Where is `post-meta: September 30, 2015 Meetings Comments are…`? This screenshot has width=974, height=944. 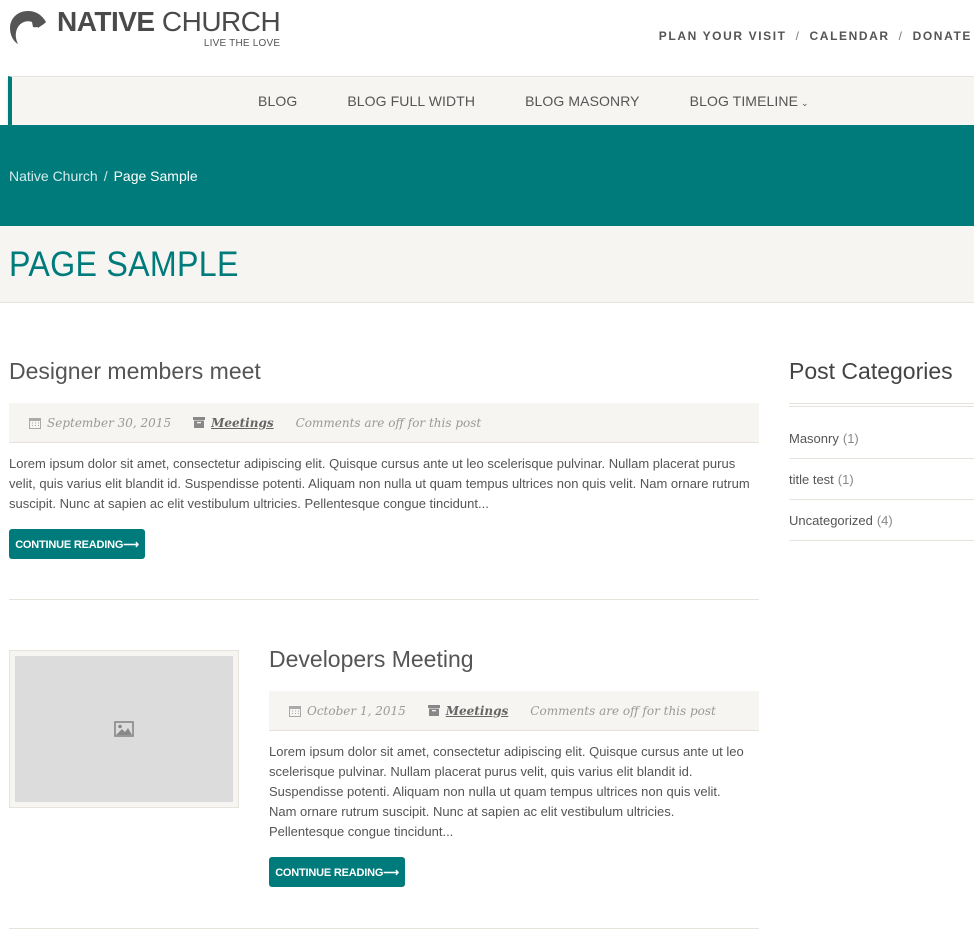
post-meta: September 30, 2015 Meetings Comments are… is located at coordinates (384, 423).